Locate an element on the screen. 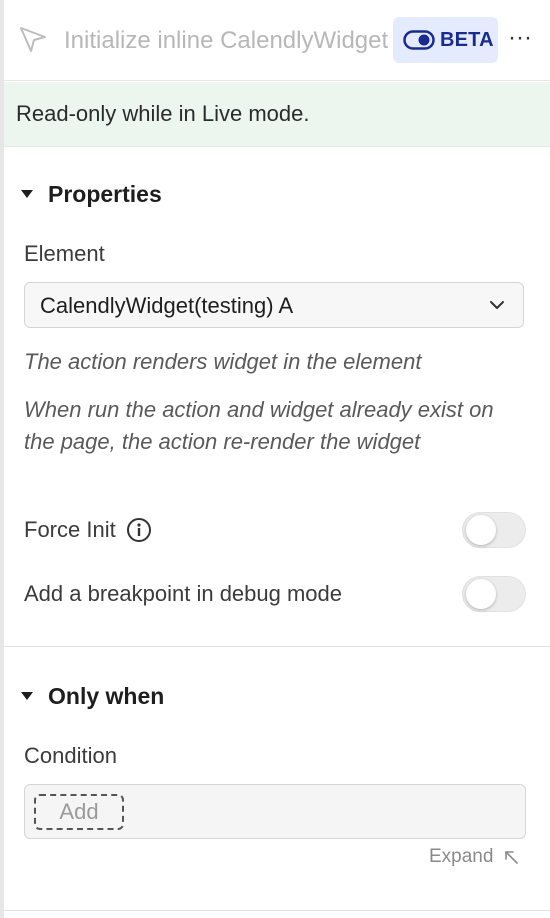 The image size is (550, 918). toggle-icon is located at coordinates (419, 40).